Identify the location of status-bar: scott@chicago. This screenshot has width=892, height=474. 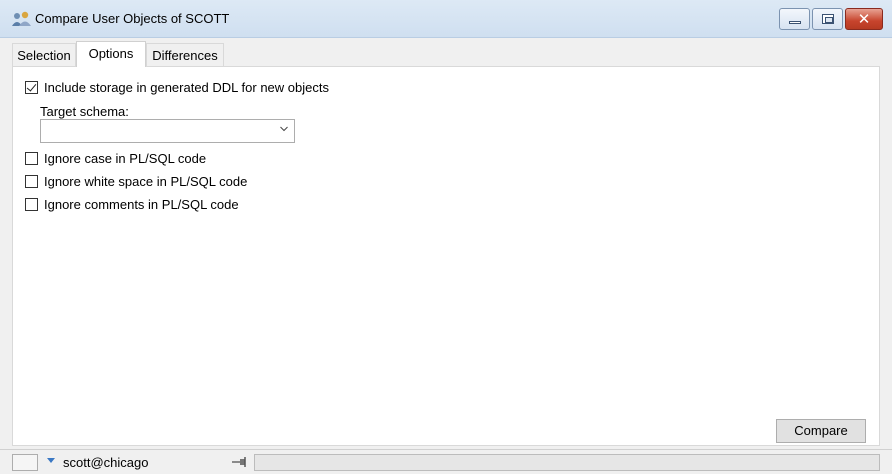
(446, 461).